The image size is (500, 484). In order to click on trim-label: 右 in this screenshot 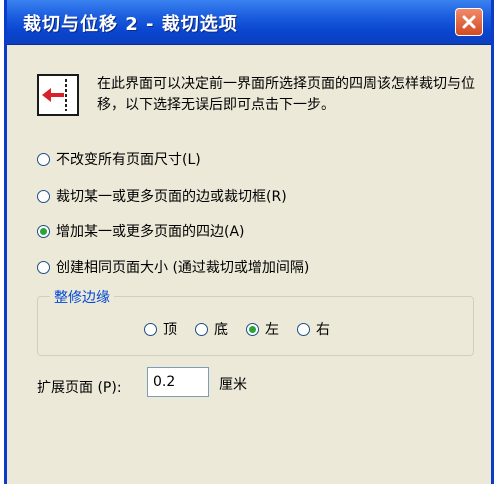, I will do `click(323, 330)`.